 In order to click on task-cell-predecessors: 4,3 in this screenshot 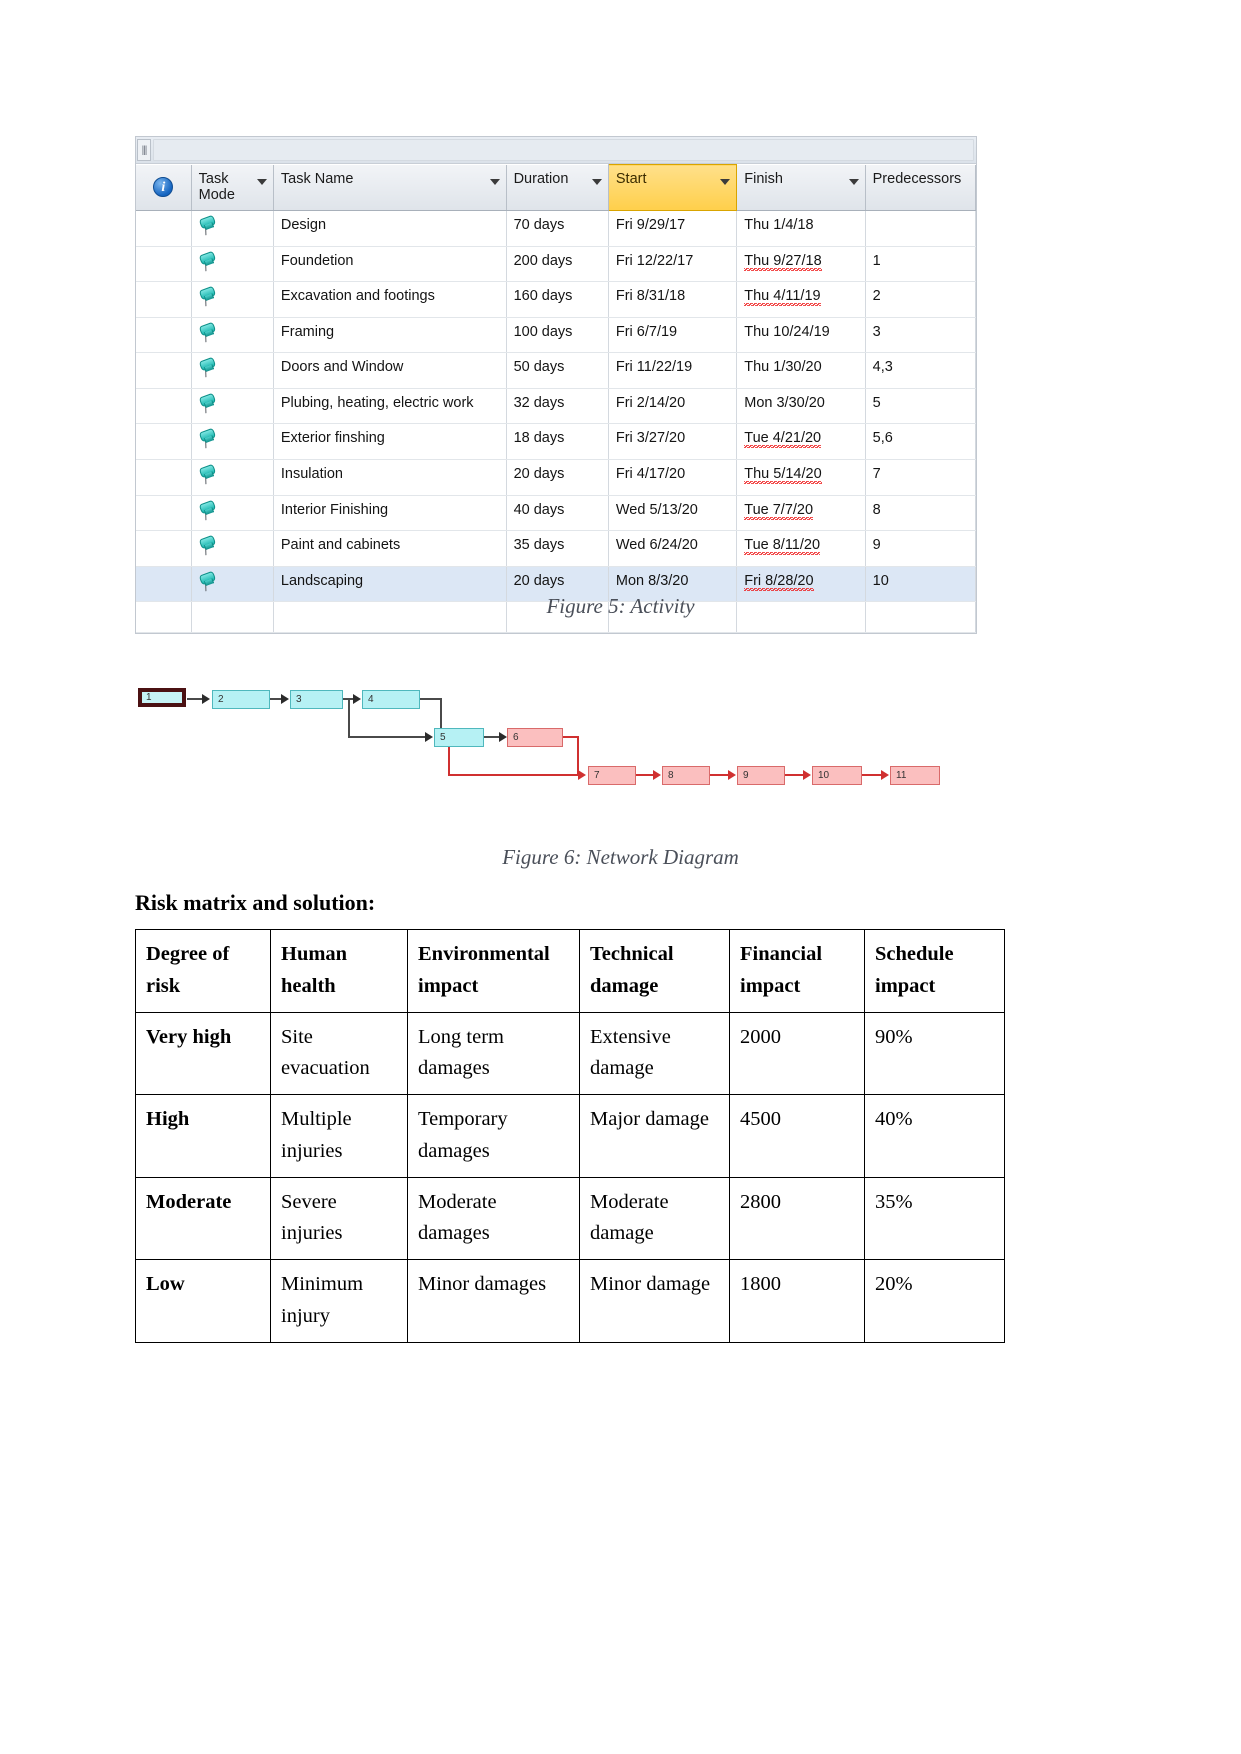, I will do `click(921, 370)`.